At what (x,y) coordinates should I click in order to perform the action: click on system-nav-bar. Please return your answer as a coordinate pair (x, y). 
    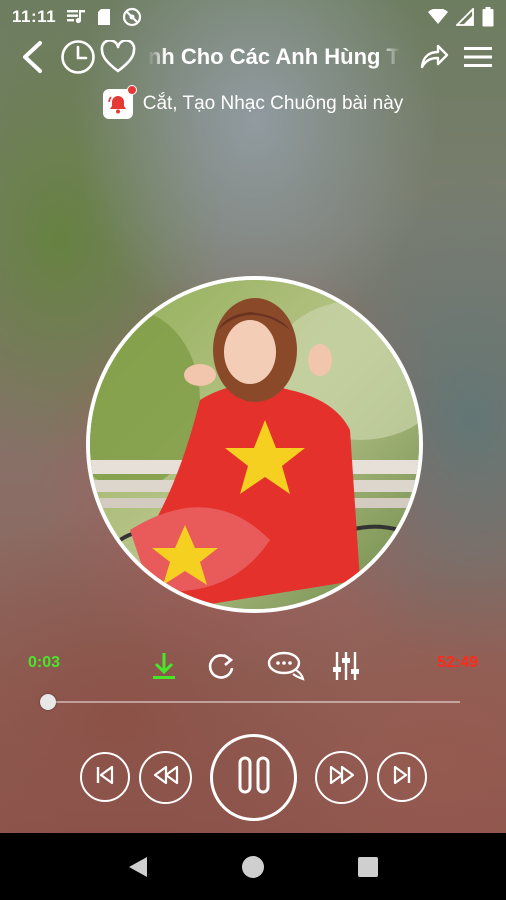
    Looking at the image, I should click on (253, 866).